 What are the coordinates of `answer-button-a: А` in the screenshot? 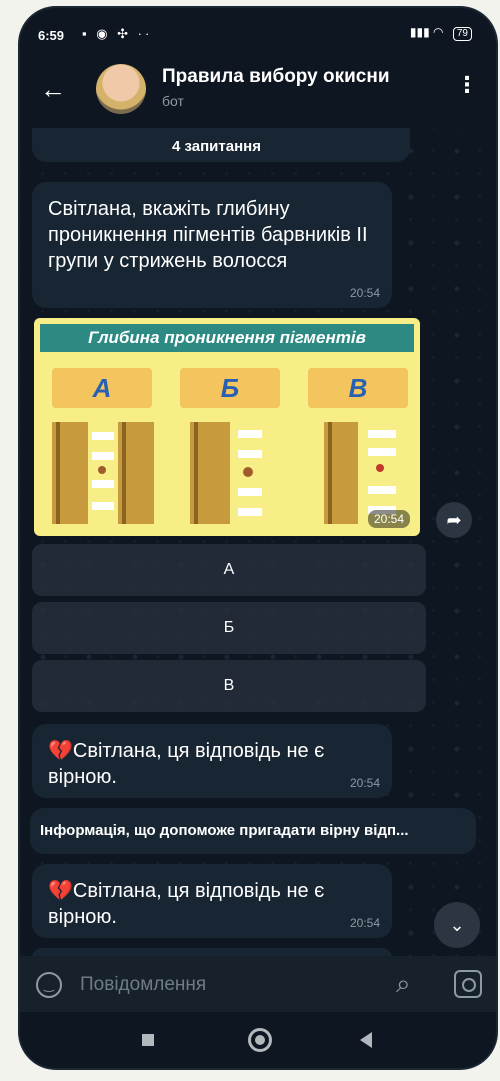 It's located at (229, 570).